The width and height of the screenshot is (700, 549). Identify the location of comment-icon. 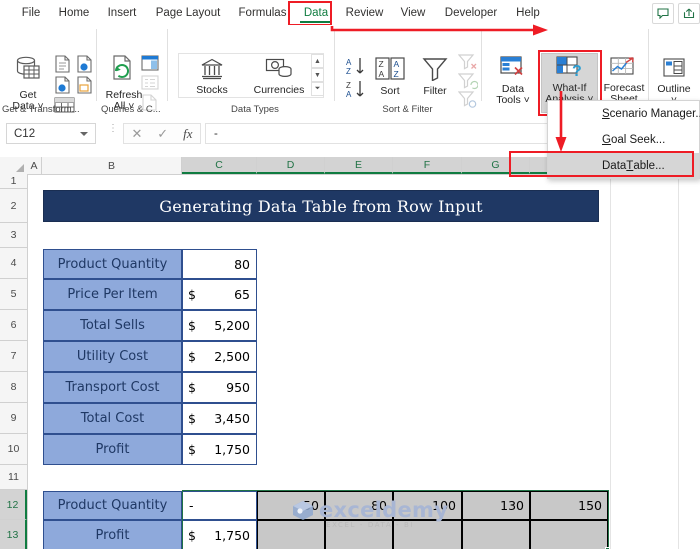
(663, 13).